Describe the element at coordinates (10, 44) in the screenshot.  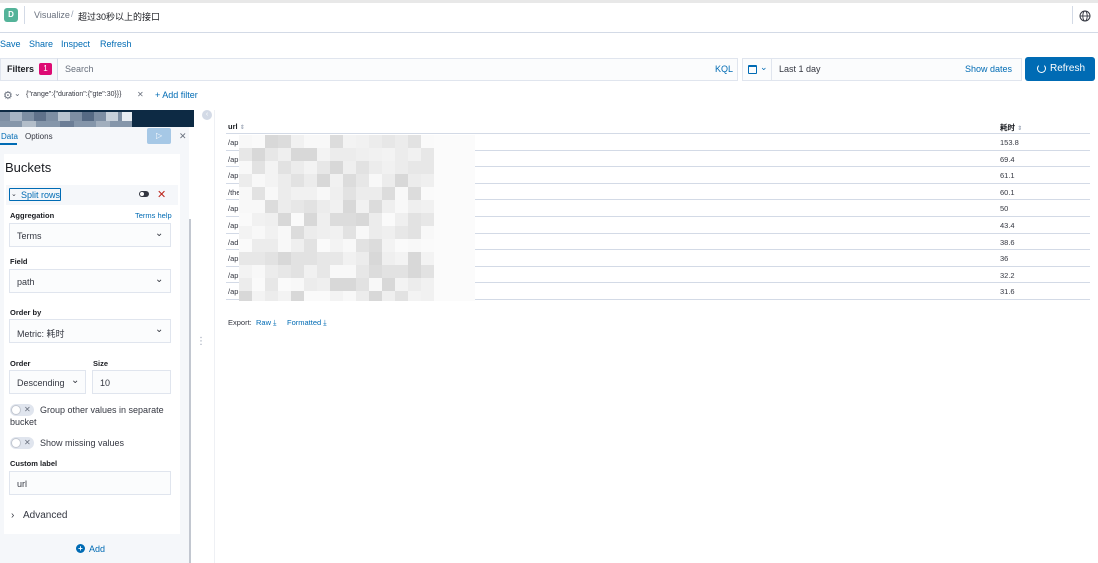
I see `save-link: Save` at that location.